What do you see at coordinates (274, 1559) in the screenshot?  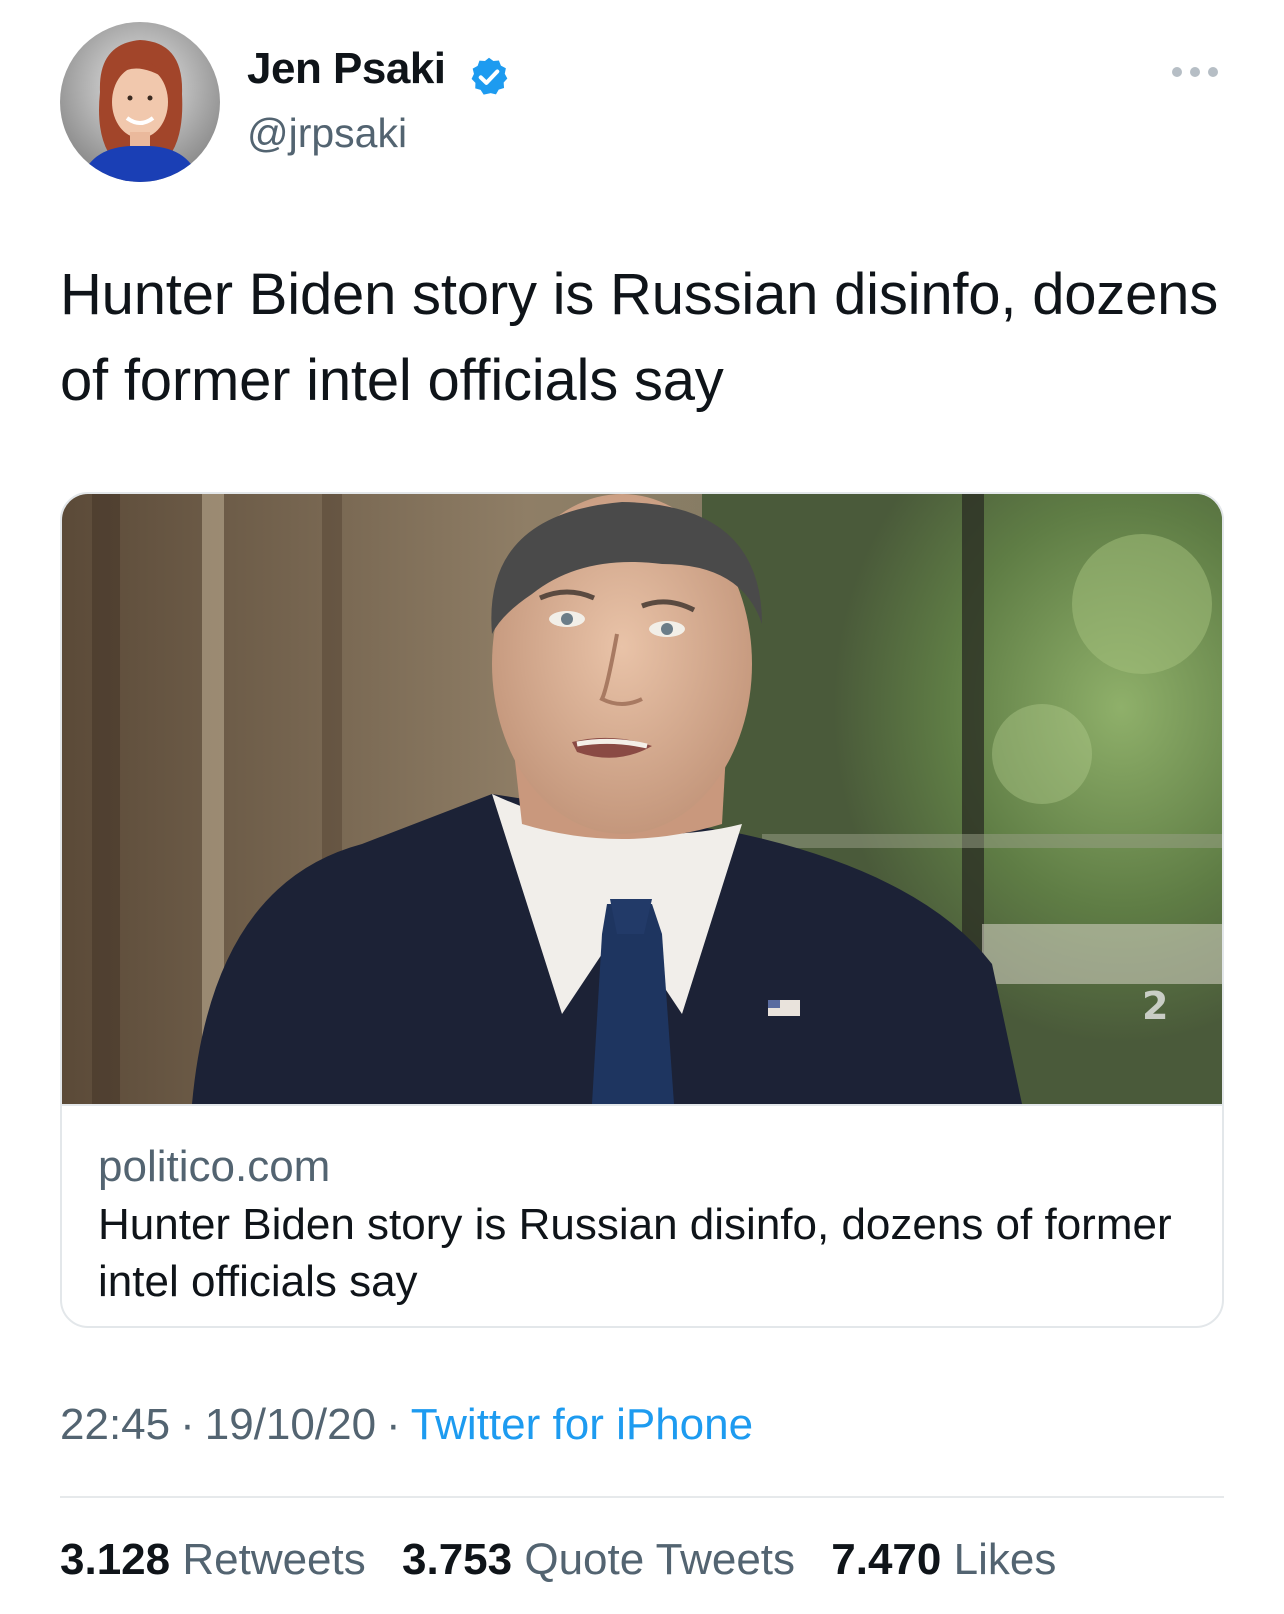 I see `retweets-label: Retweets` at bounding box center [274, 1559].